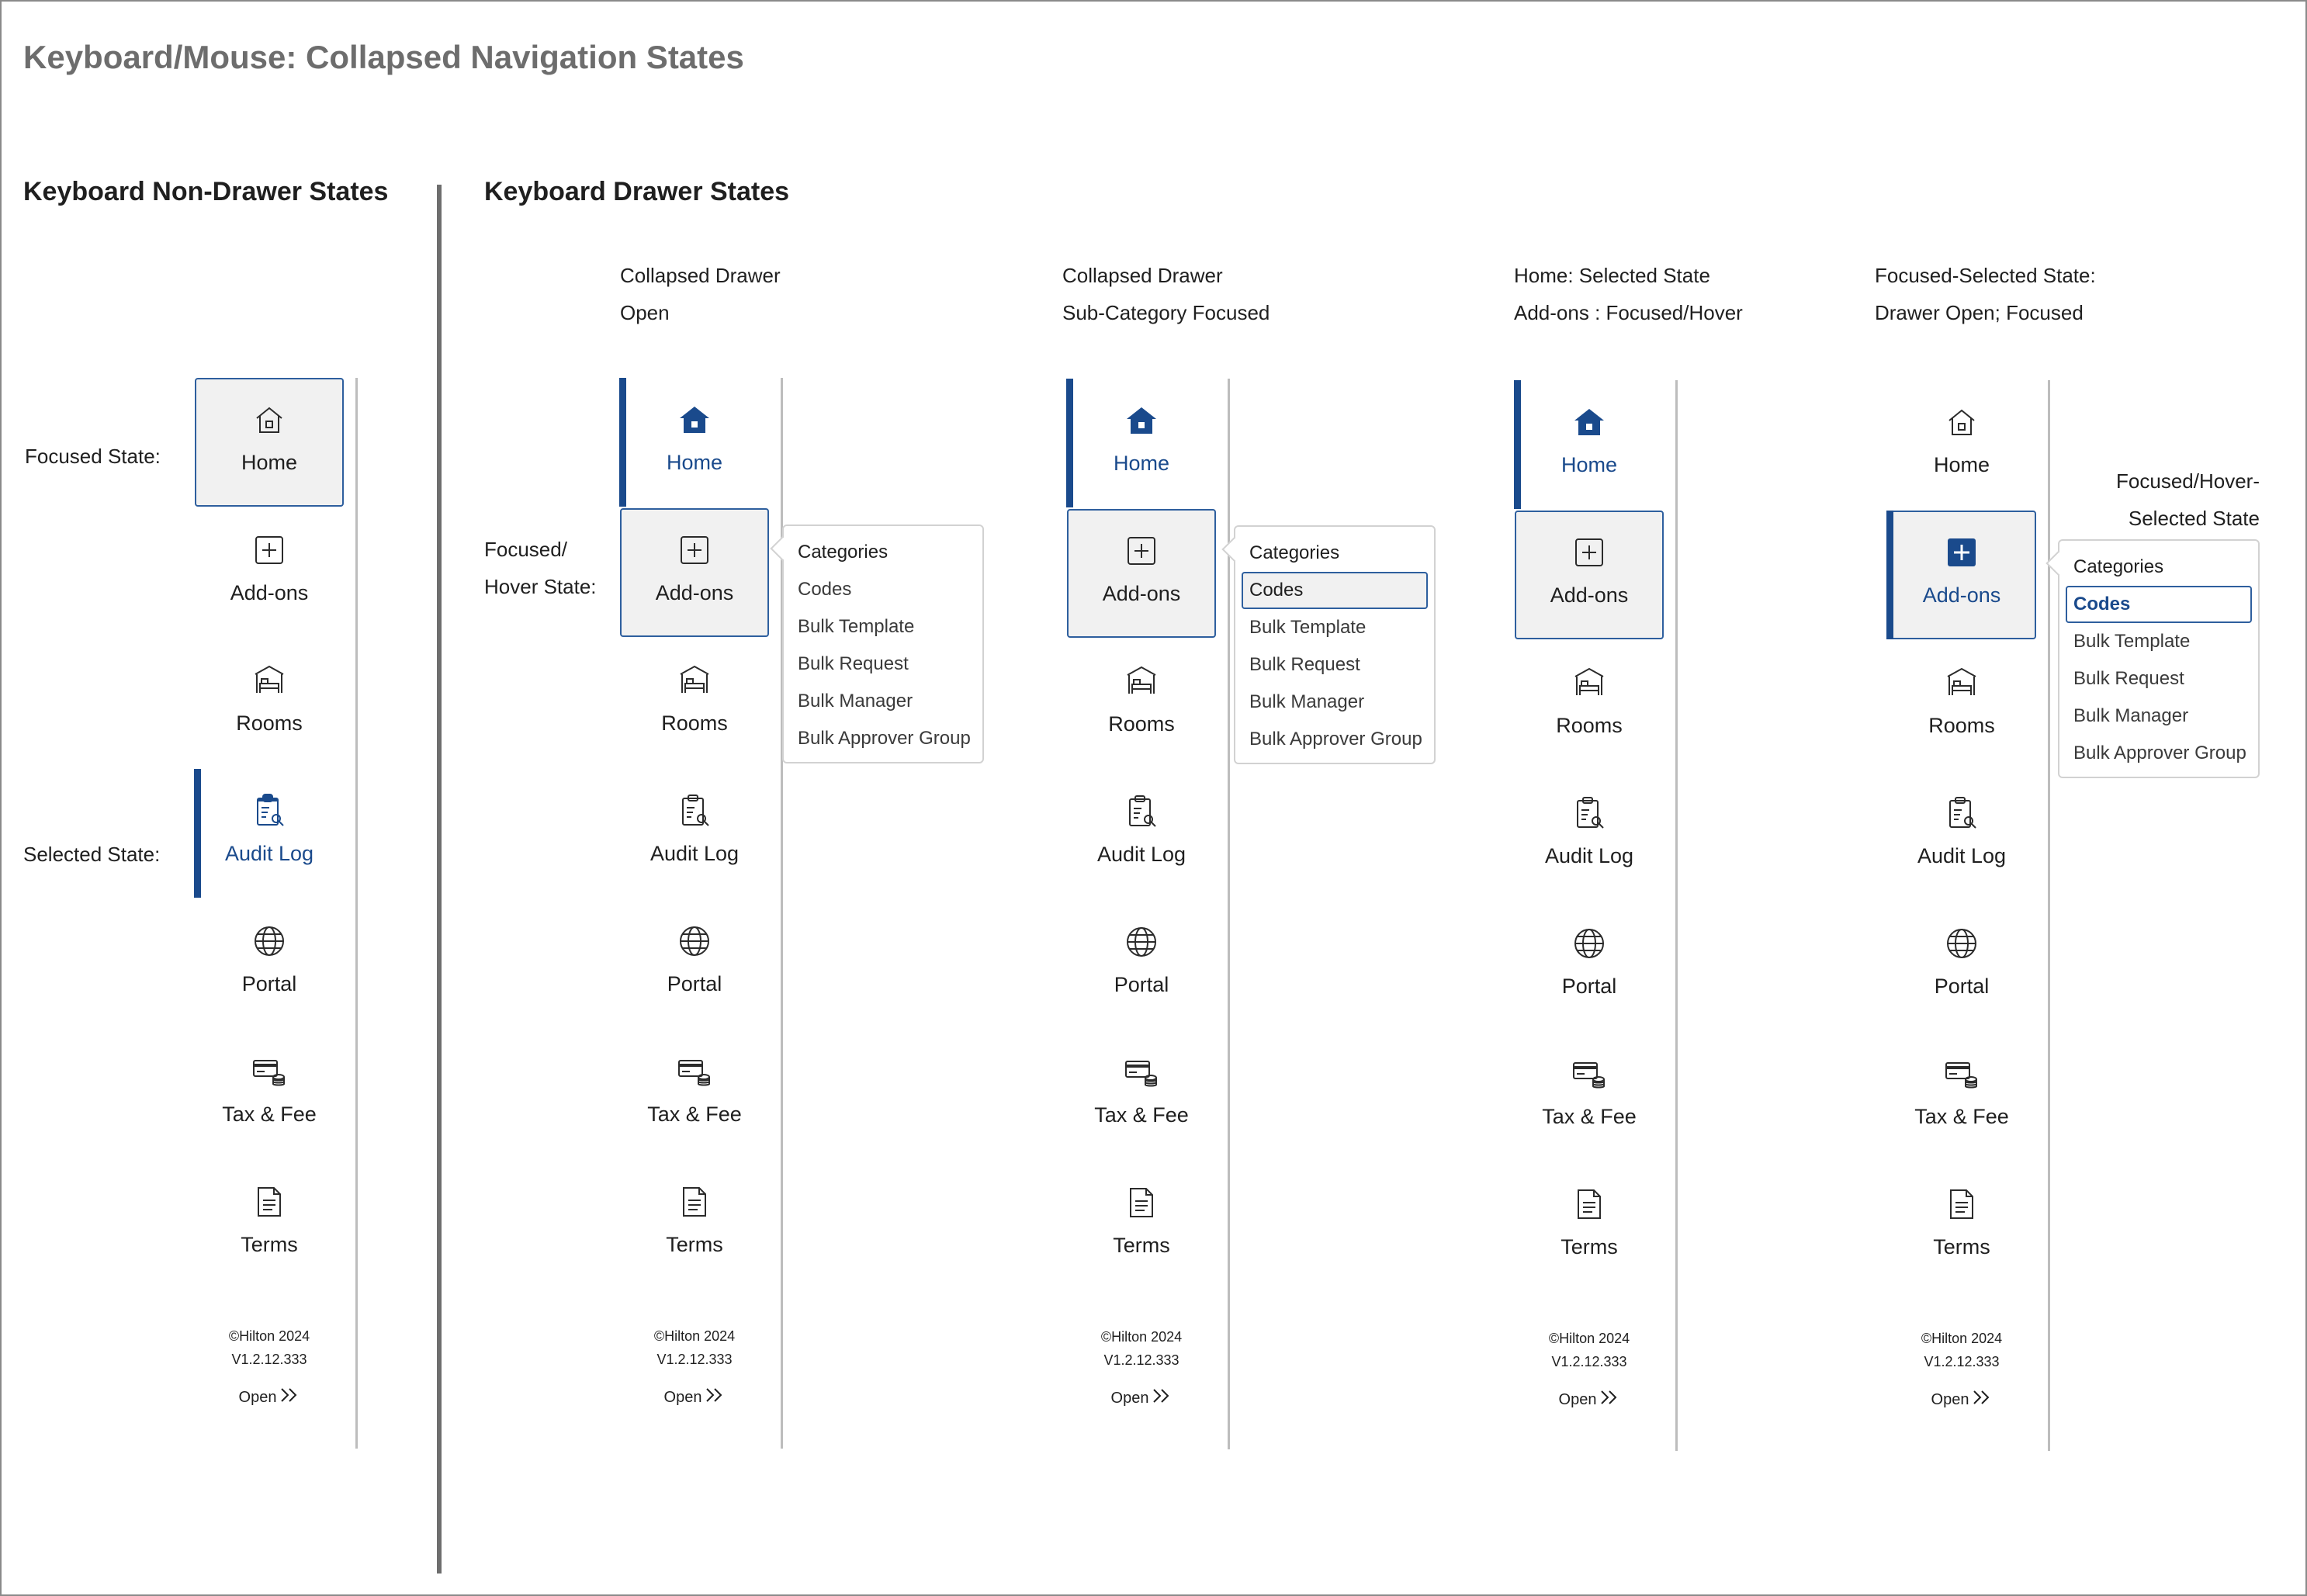 The height and width of the screenshot is (1596, 2307). What do you see at coordinates (1590, 1204) in the screenshot?
I see `document-icon` at bounding box center [1590, 1204].